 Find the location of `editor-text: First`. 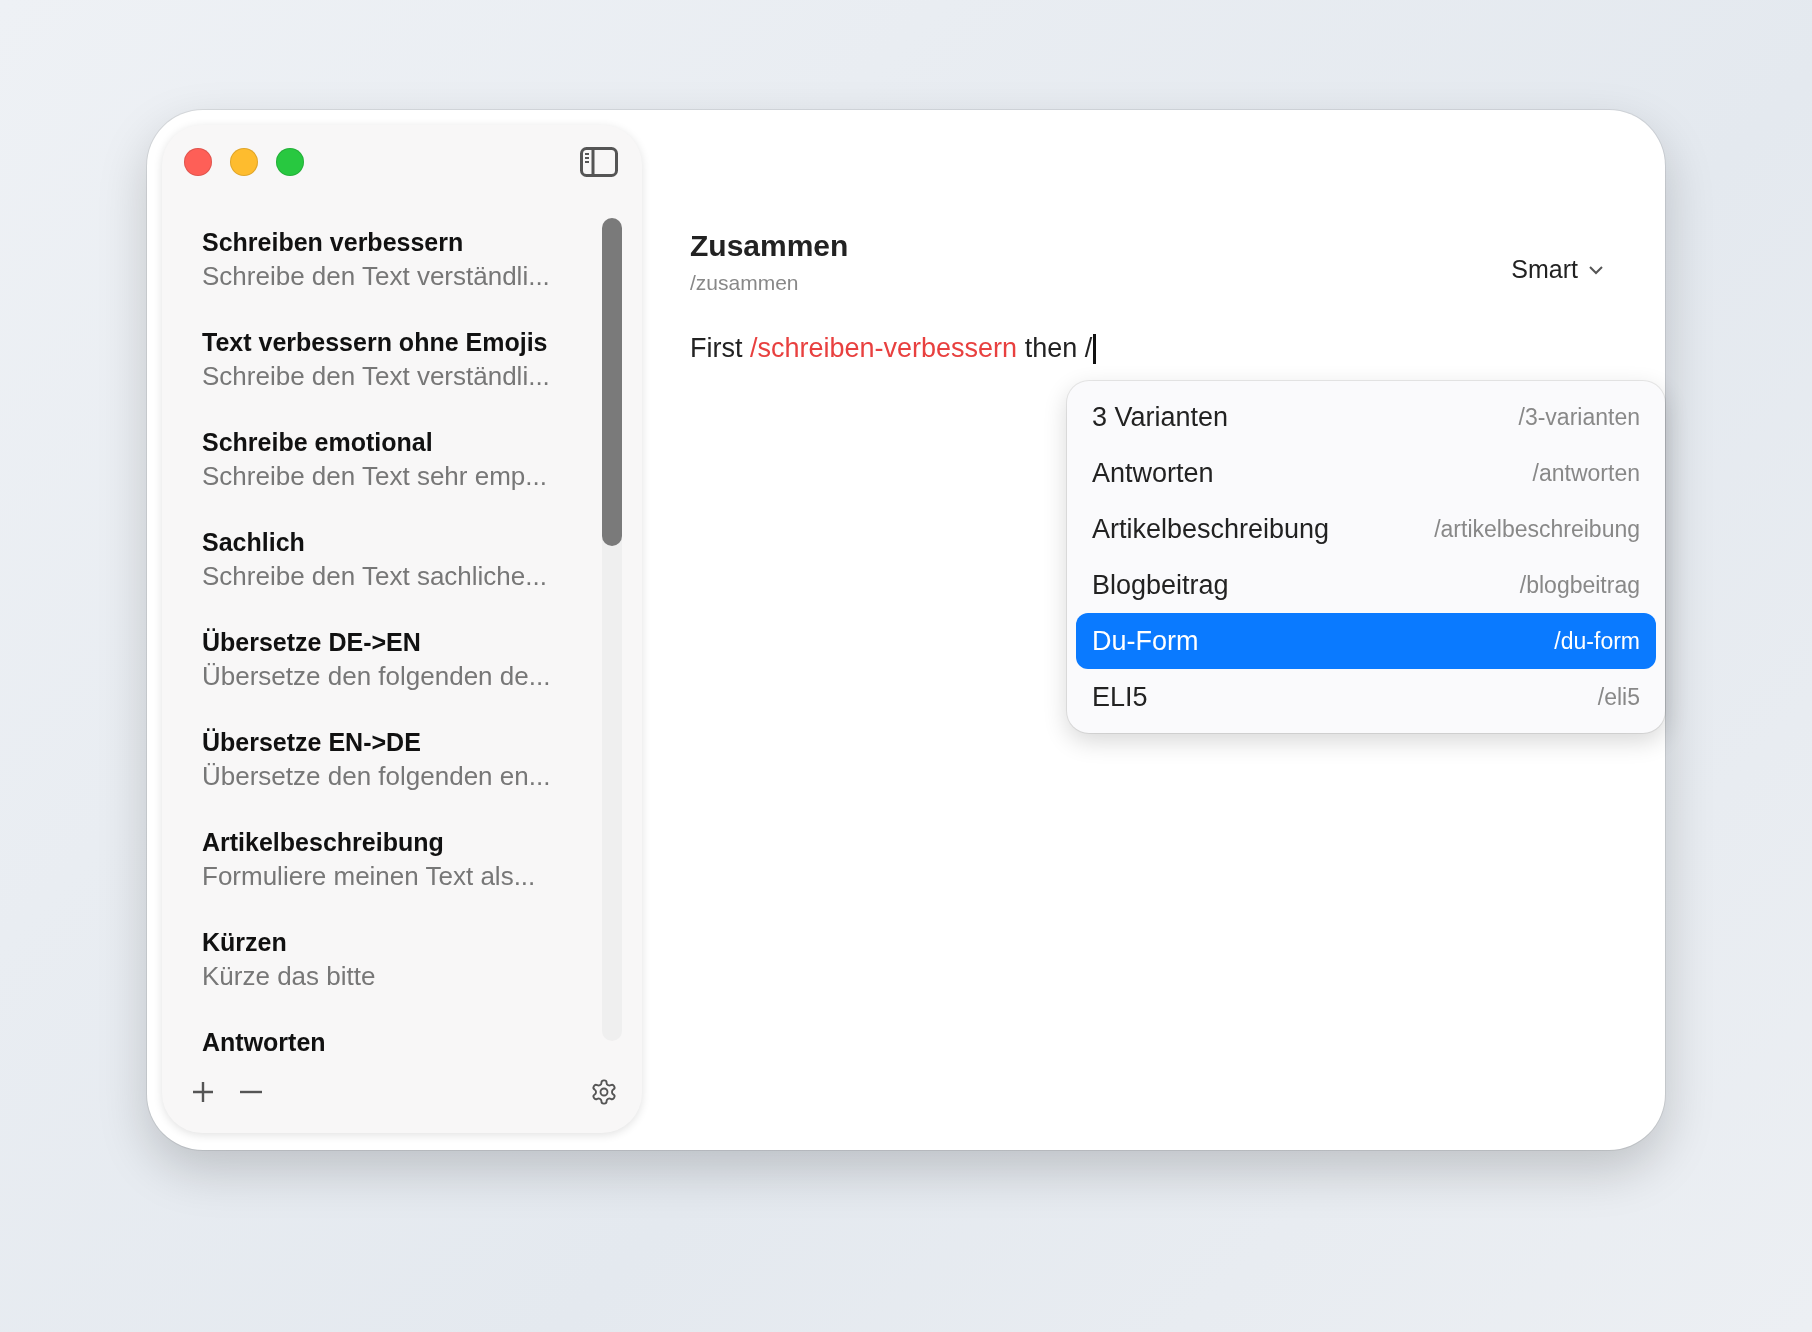

editor-text: First is located at coordinates (717, 348).